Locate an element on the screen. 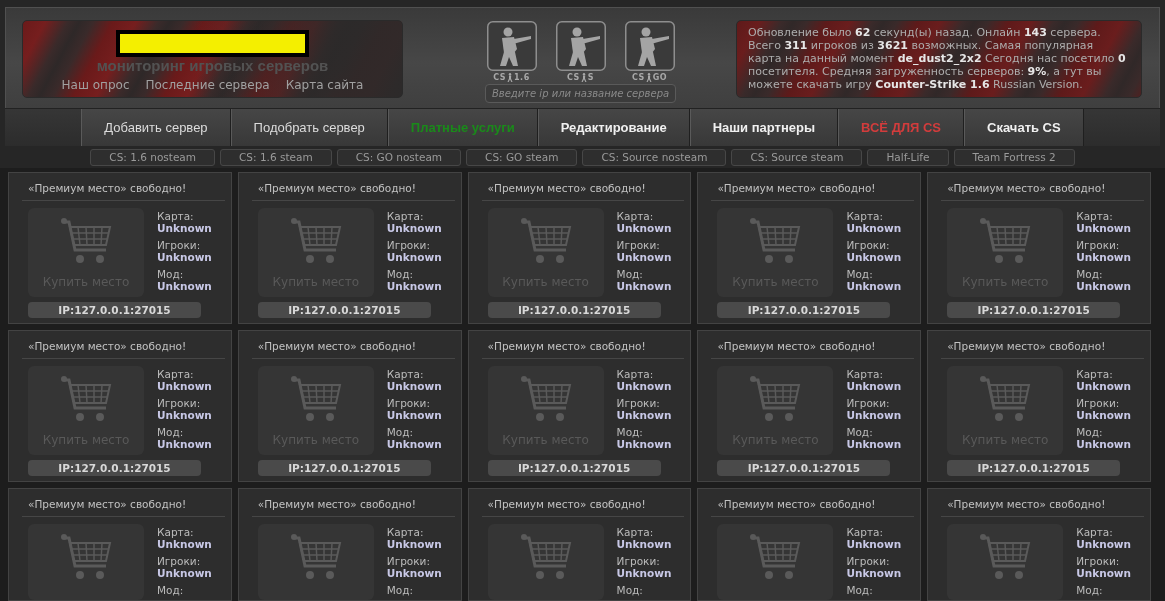 This screenshot has width=1165, height=601. category-link: Team Fortress 2 is located at coordinates (1014, 157).